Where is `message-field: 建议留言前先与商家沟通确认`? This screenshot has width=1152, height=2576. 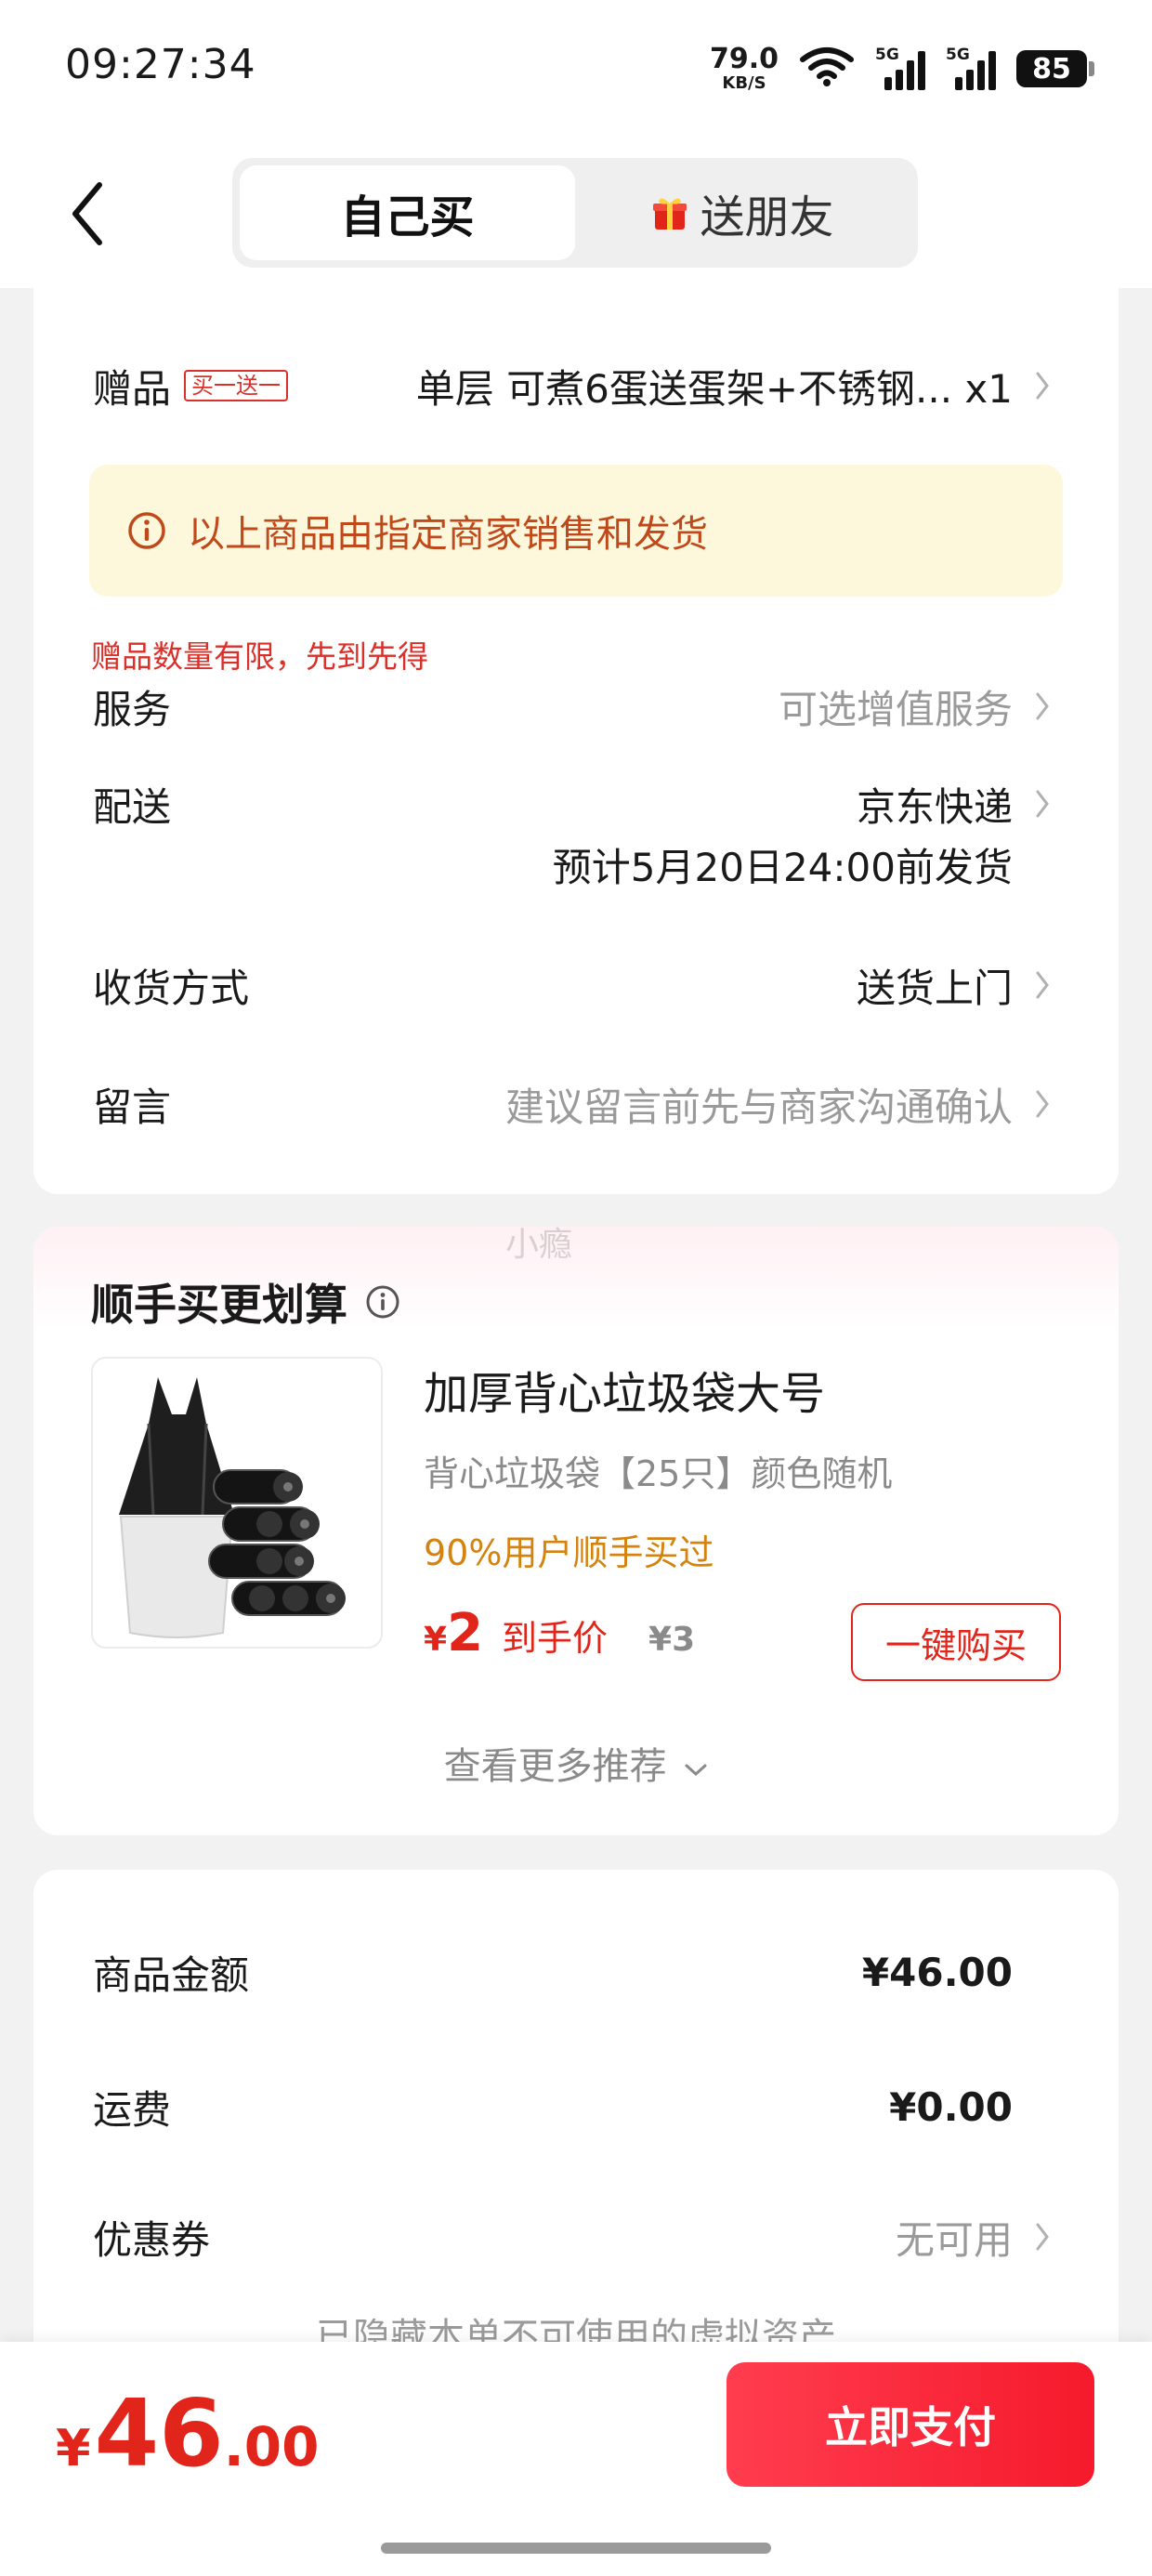
message-field: 建议留言前先与商家沟通确认 is located at coordinates (782, 1104).